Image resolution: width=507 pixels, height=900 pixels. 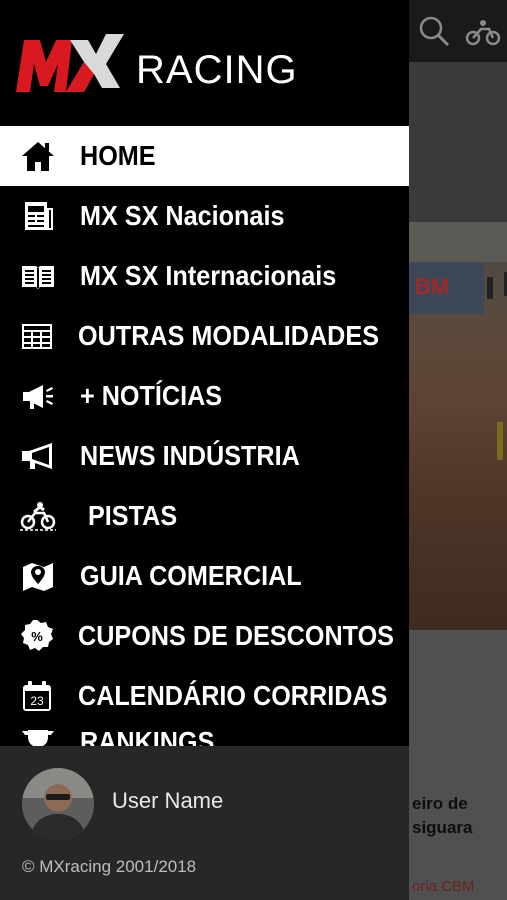 What do you see at coordinates (458, 426) in the screenshot?
I see `background-news-photo: BM` at bounding box center [458, 426].